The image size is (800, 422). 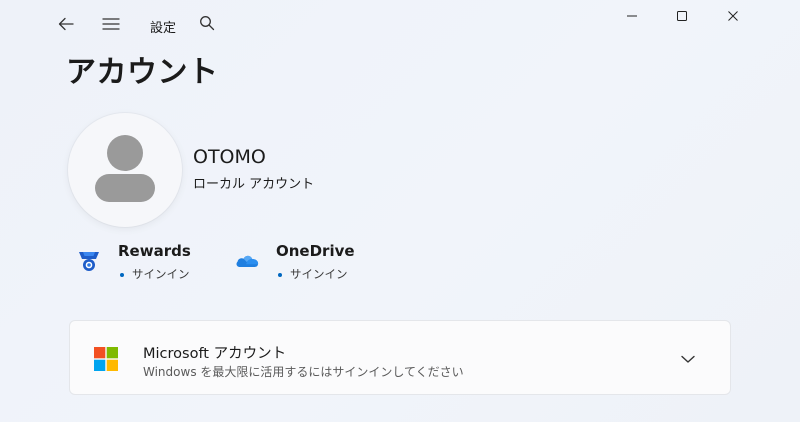 What do you see at coordinates (215, 354) in the screenshot?
I see `card-title: Microsoft アカウント` at bounding box center [215, 354].